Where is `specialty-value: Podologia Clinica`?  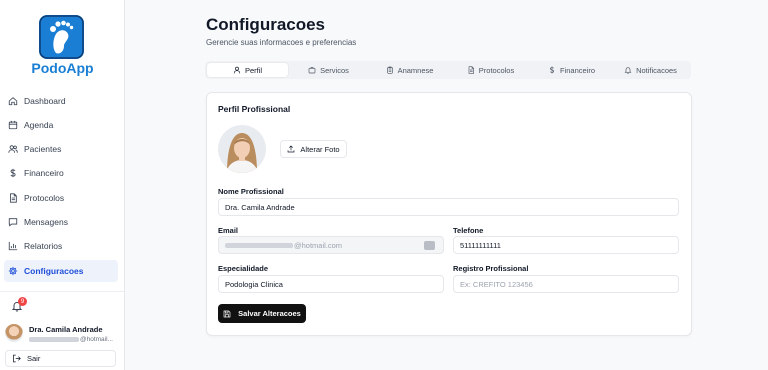
specialty-value: Podologia Clinica is located at coordinates (254, 284).